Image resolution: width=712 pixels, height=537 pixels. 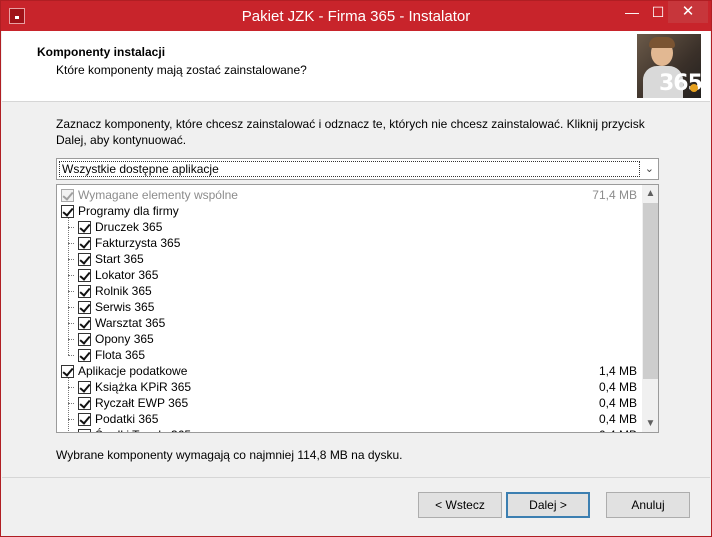 What do you see at coordinates (349, 429) in the screenshot?
I see `component-row: Środki Trwałe 365 0,4 MB` at bounding box center [349, 429].